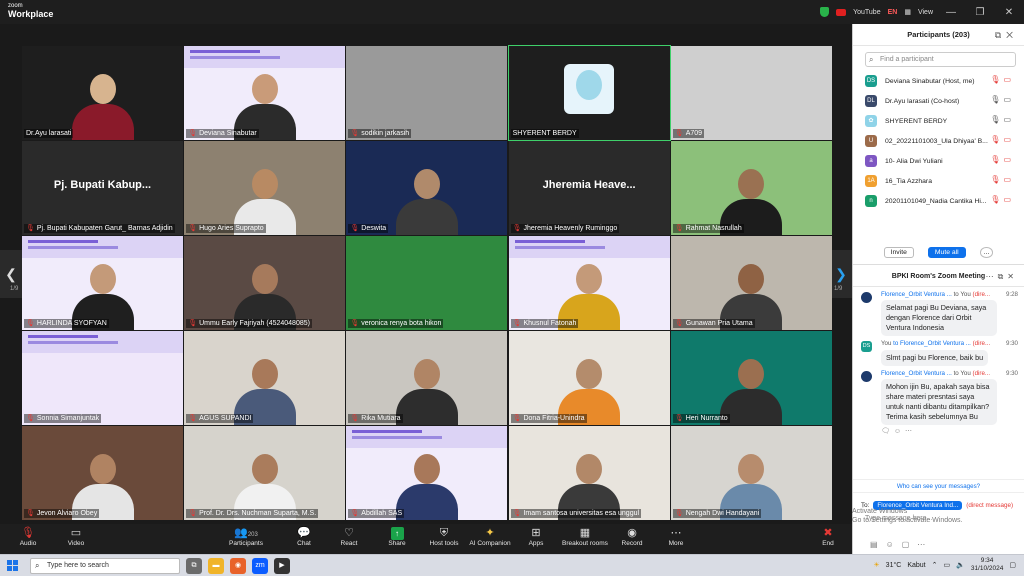 The image size is (1024, 576). Describe the element at coordinates (938, 81) in the screenshot. I see `participant-row: DS Deviana Sinabutar (Host, me) 🎙▭` at that location.